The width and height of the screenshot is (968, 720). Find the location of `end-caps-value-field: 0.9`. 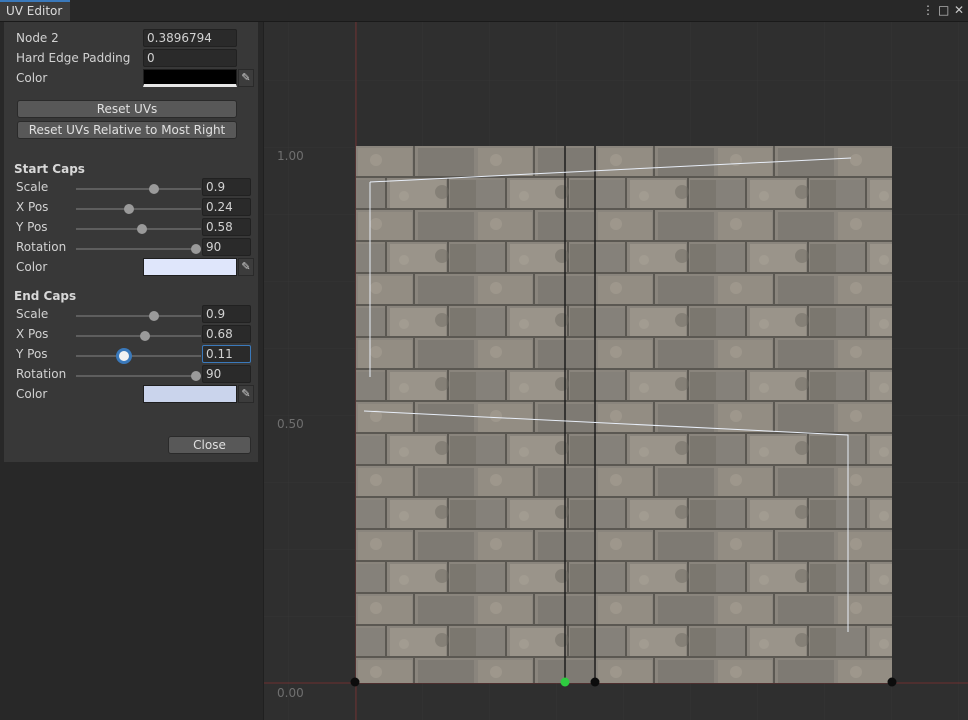

end-caps-value-field: 0.9 is located at coordinates (226, 314).